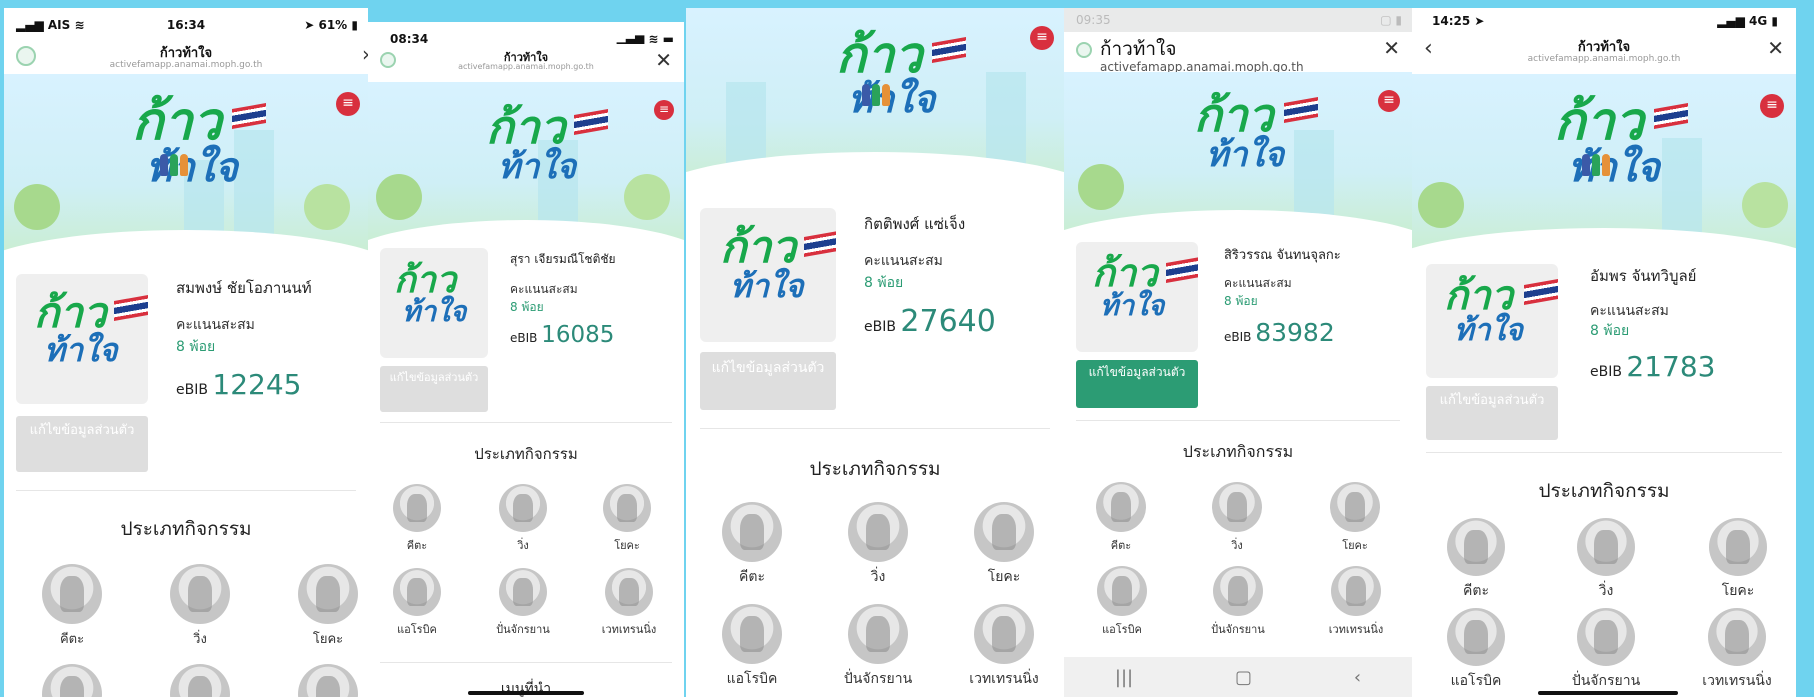 This screenshot has width=1814, height=697. I want to click on aerobic-icon, so click(1476, 637).